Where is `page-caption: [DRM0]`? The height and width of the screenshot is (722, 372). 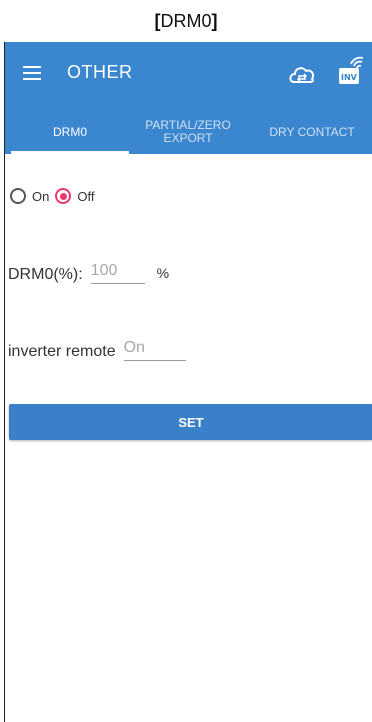 page-caption: [DRM0] is located at coordinates (186, 21).